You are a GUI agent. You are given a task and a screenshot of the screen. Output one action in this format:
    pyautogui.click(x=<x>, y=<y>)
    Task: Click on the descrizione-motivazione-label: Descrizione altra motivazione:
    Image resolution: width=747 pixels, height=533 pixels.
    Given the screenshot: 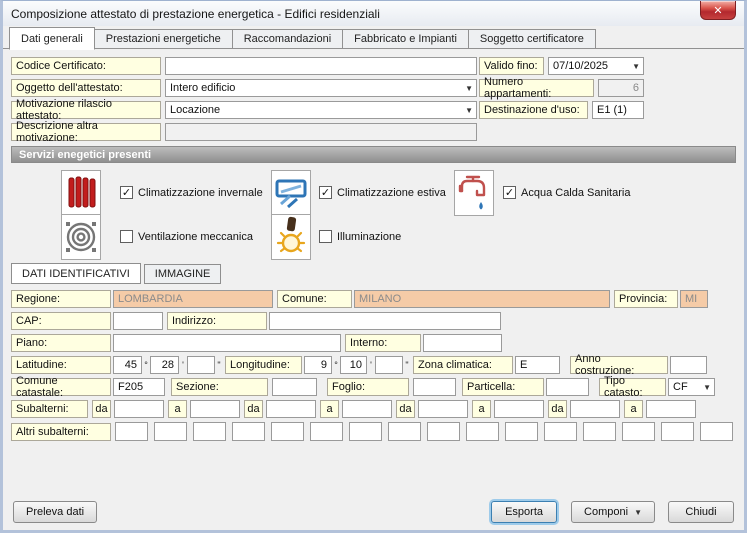 What is the action you would take?
    pyautogui.click(x=86, y=132)
    